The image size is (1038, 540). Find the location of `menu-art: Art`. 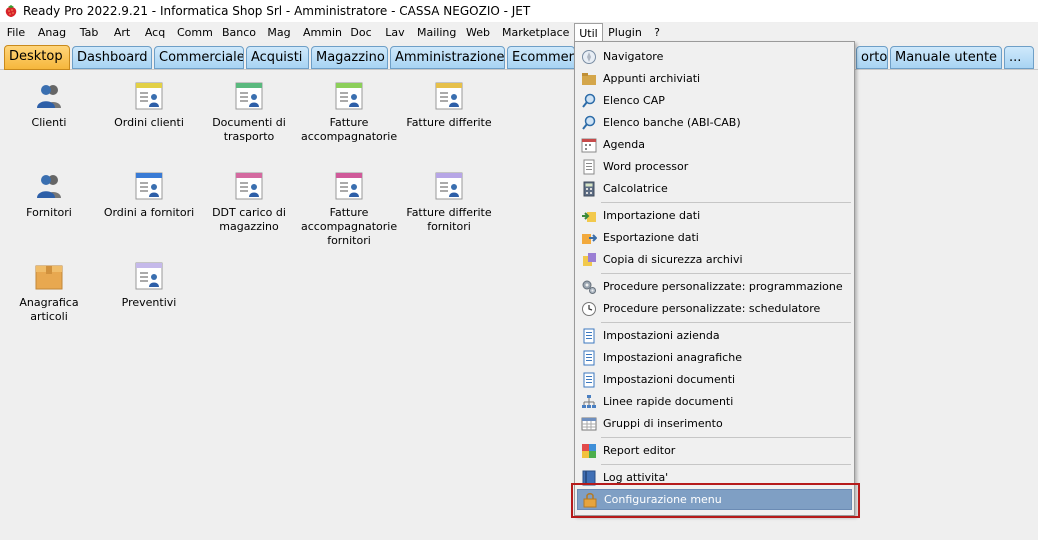

menu-art: Art is located at coordinates (122, 32).